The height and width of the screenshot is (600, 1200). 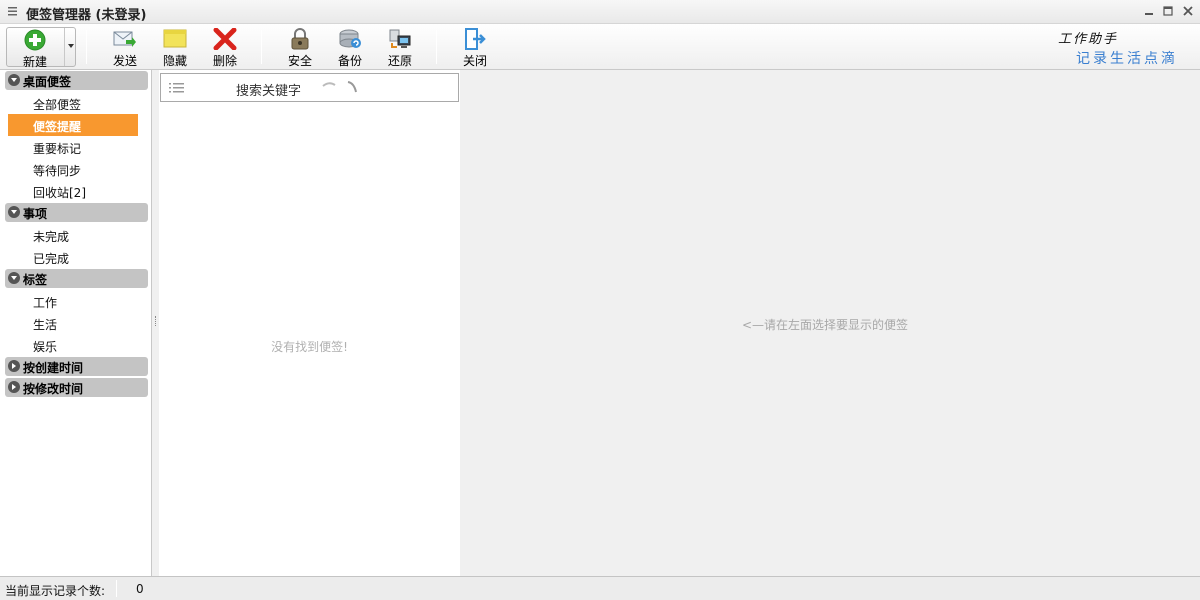 I want to click on hide-label: 隐藏, so click(x=174, y=61).